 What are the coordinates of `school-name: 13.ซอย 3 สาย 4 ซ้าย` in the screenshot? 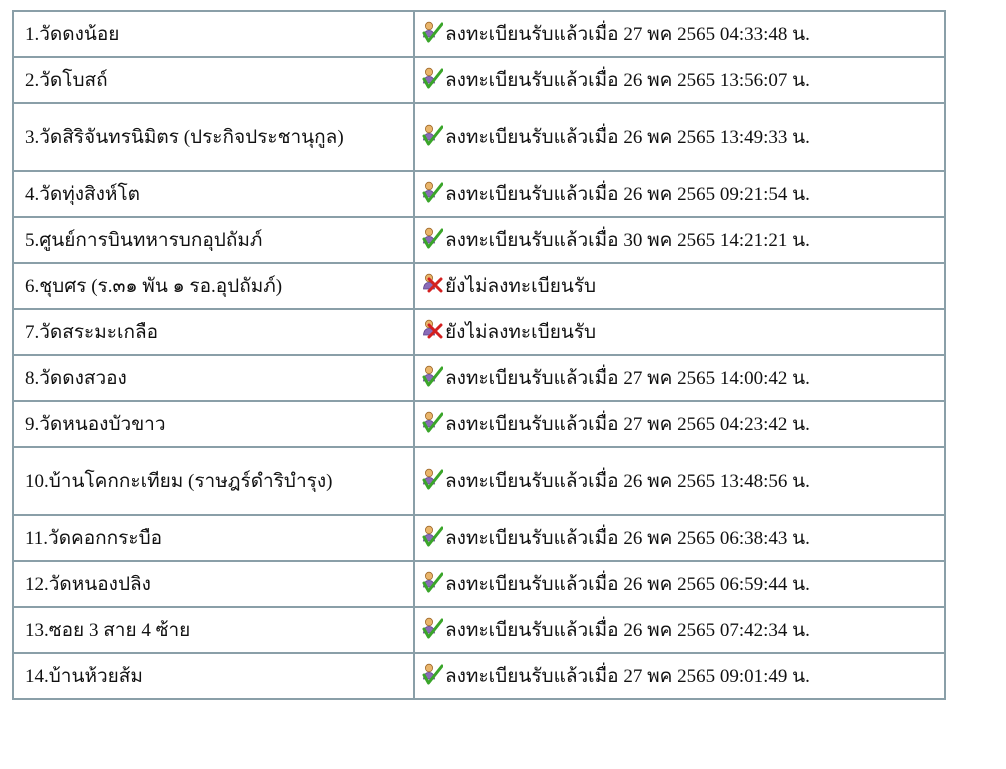 It's located at (213, 630).